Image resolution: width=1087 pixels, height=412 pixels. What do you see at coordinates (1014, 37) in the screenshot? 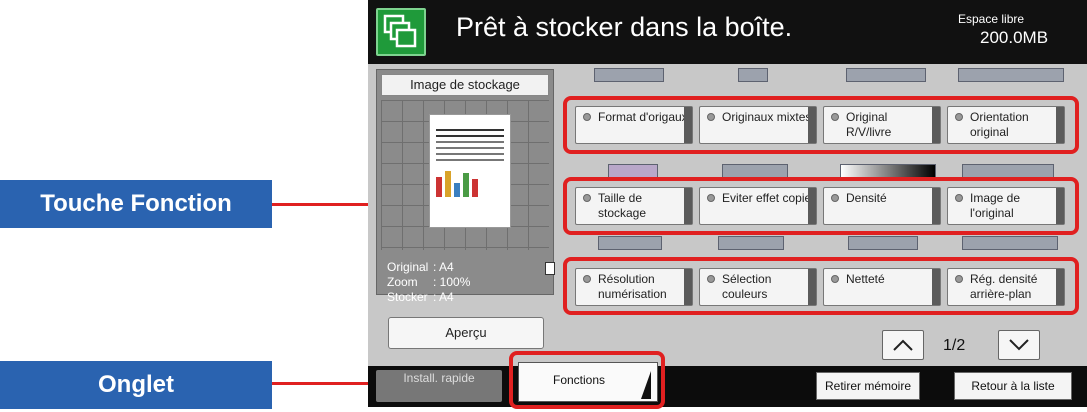
I see `free-space-value: 200.0MB` at bounding box center [1014, 37].